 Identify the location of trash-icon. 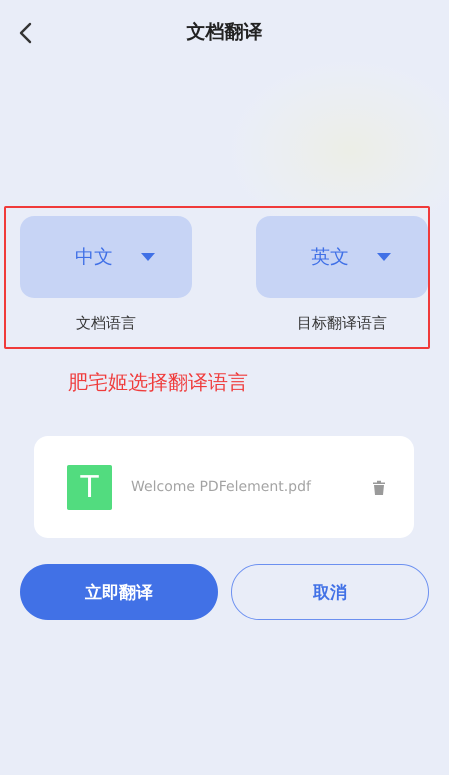
(379, 487).